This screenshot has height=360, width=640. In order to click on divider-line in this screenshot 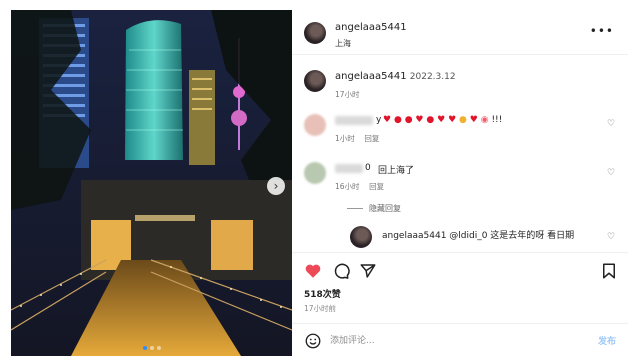, I will do `click(355, 208)`.